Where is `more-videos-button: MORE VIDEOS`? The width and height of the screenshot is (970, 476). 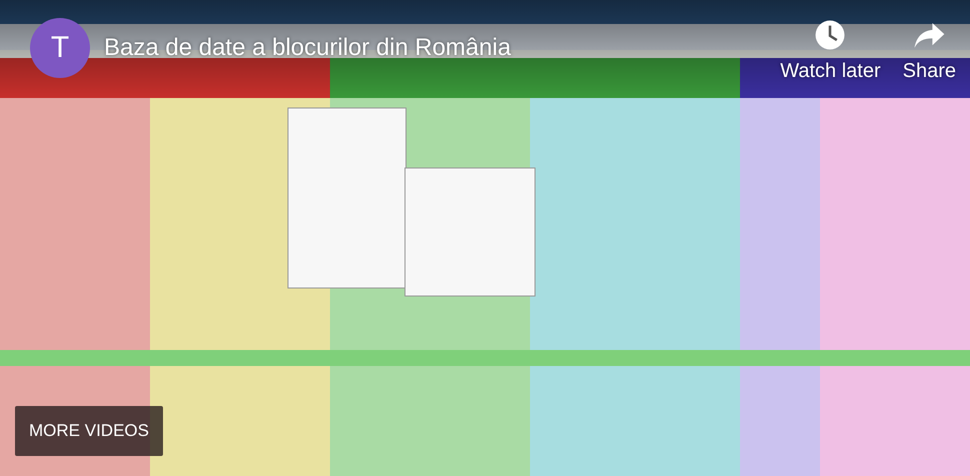 more-videos-button: MORE VIDEOS is located at coordinates (89, 431).